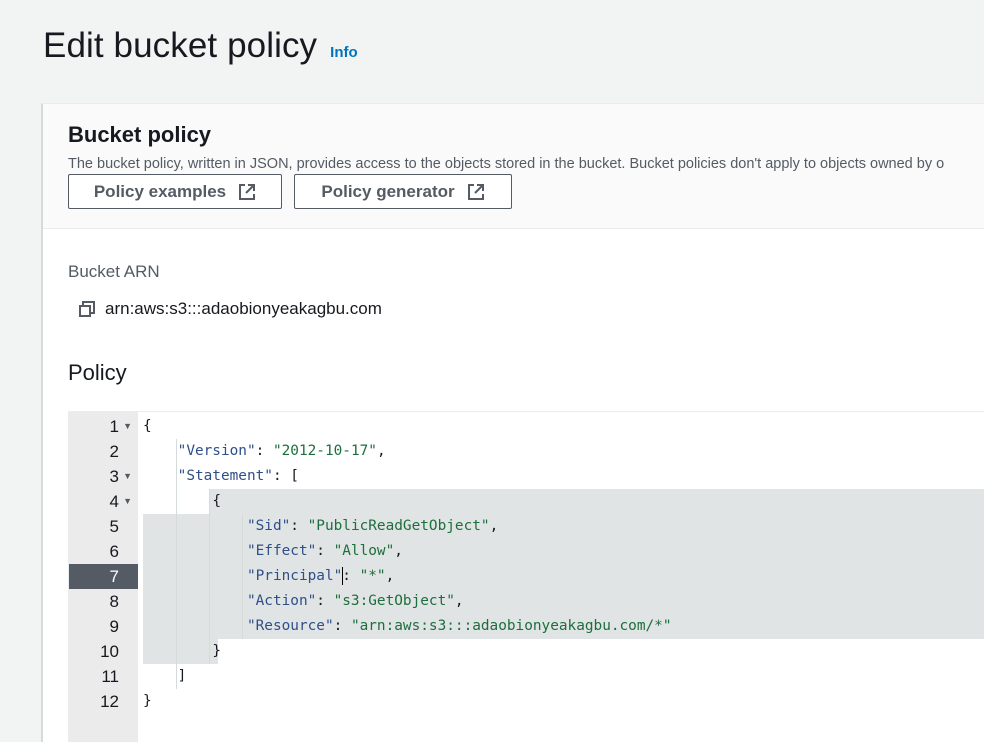 Image resolution: width=984 pixels, height=742 pixels. Describe the element at coordinates (103, 476) in the screenshot. I see `gutter-line: 3 ▼` at that location.